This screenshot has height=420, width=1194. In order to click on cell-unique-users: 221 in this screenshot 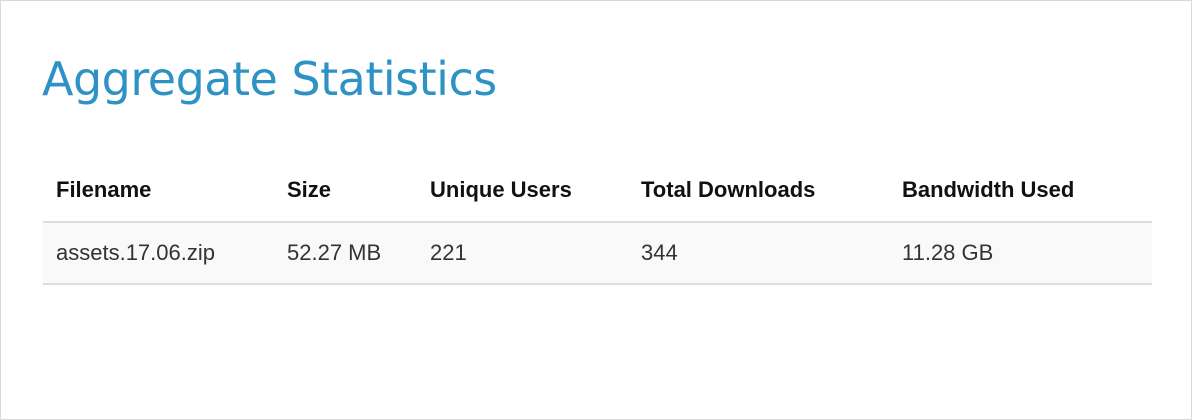, I will do `click(522, 253)`.